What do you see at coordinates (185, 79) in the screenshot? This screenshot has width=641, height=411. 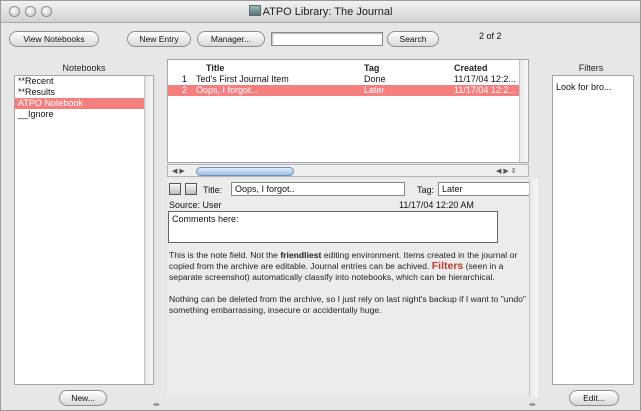 I see `row-number: 1` at bounding box center [185, 79].